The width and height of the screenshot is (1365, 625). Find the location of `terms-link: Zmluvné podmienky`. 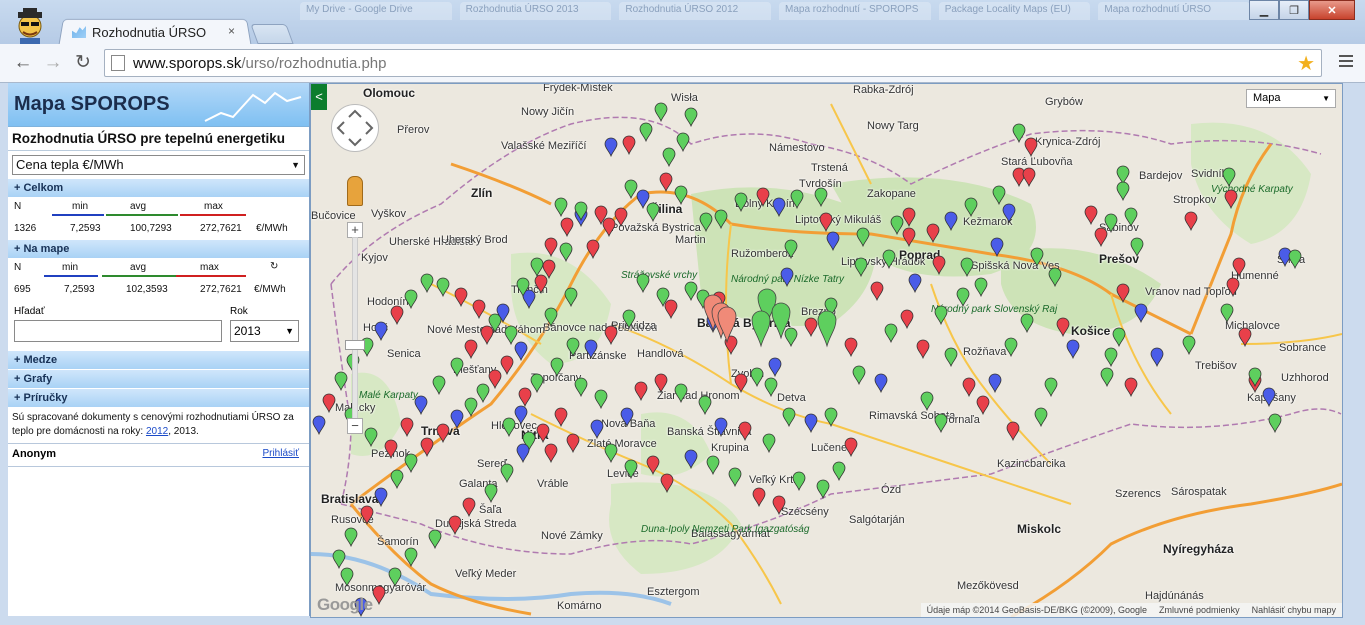

terms-link: Zmluvné podmienky is located at coordinates (1199, 610).